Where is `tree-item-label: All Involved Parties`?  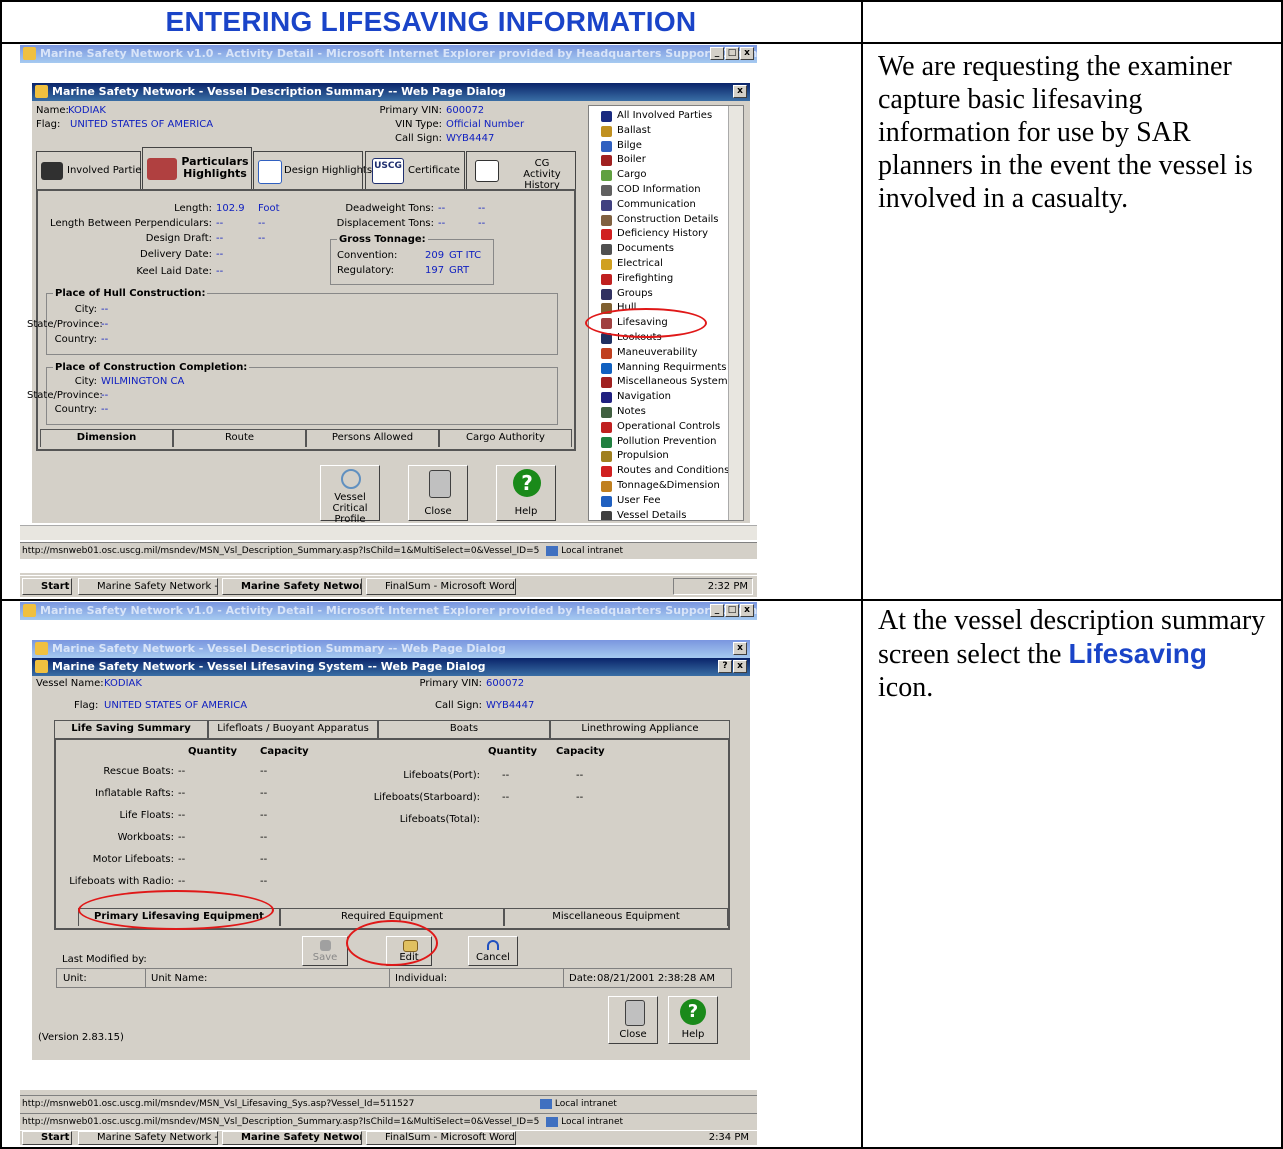
tree-item-label: All Involved Parties is located at coordinates (665, 115).